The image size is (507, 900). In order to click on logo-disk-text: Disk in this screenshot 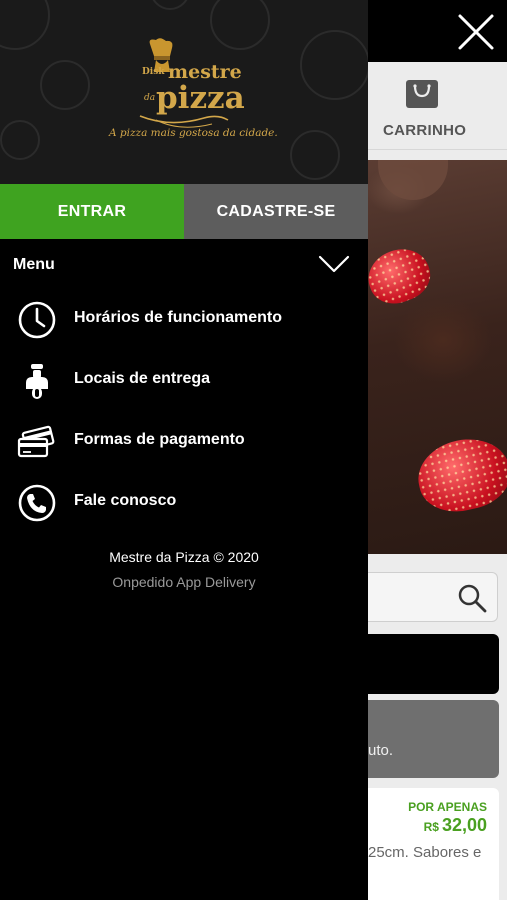, I will do `click(153, 72)`.